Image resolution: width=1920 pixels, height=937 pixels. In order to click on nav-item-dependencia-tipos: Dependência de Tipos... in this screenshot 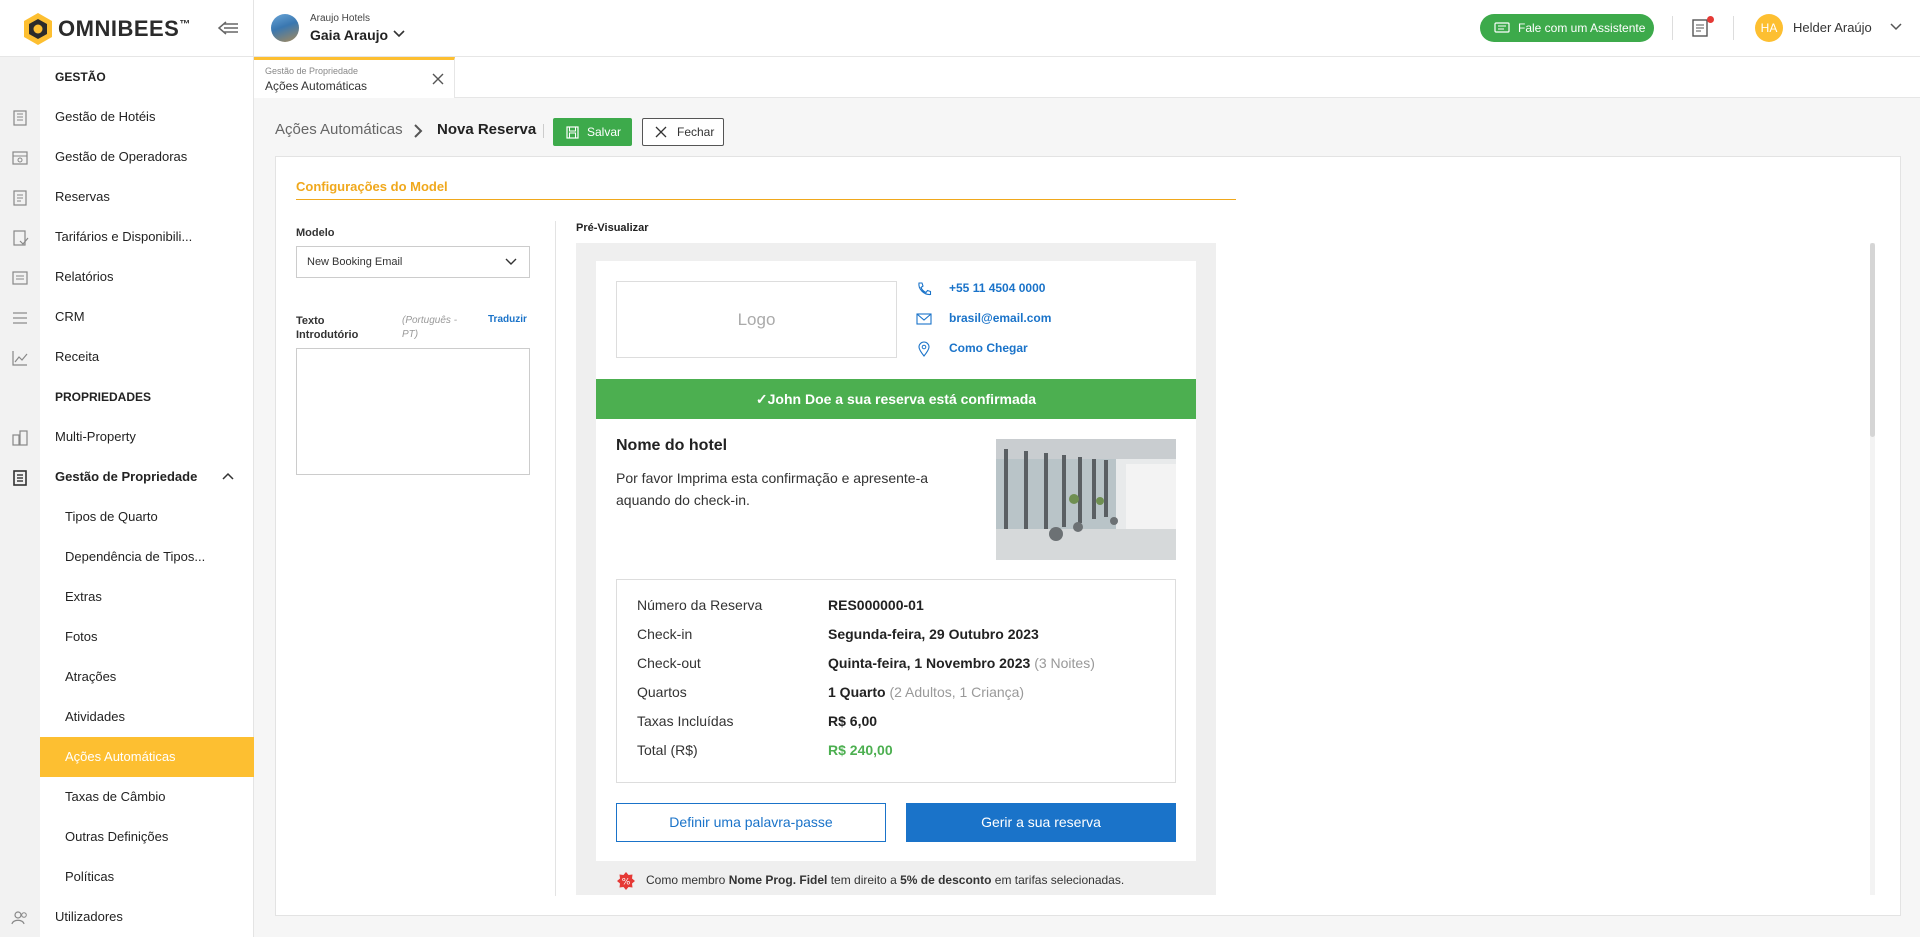, I will do `click(147, 557)`.